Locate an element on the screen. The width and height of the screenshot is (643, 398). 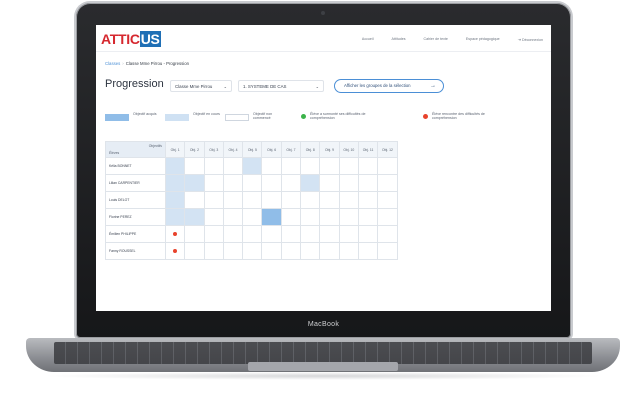
objective-header: Obj. 8 is located at coordinates (310, 149).